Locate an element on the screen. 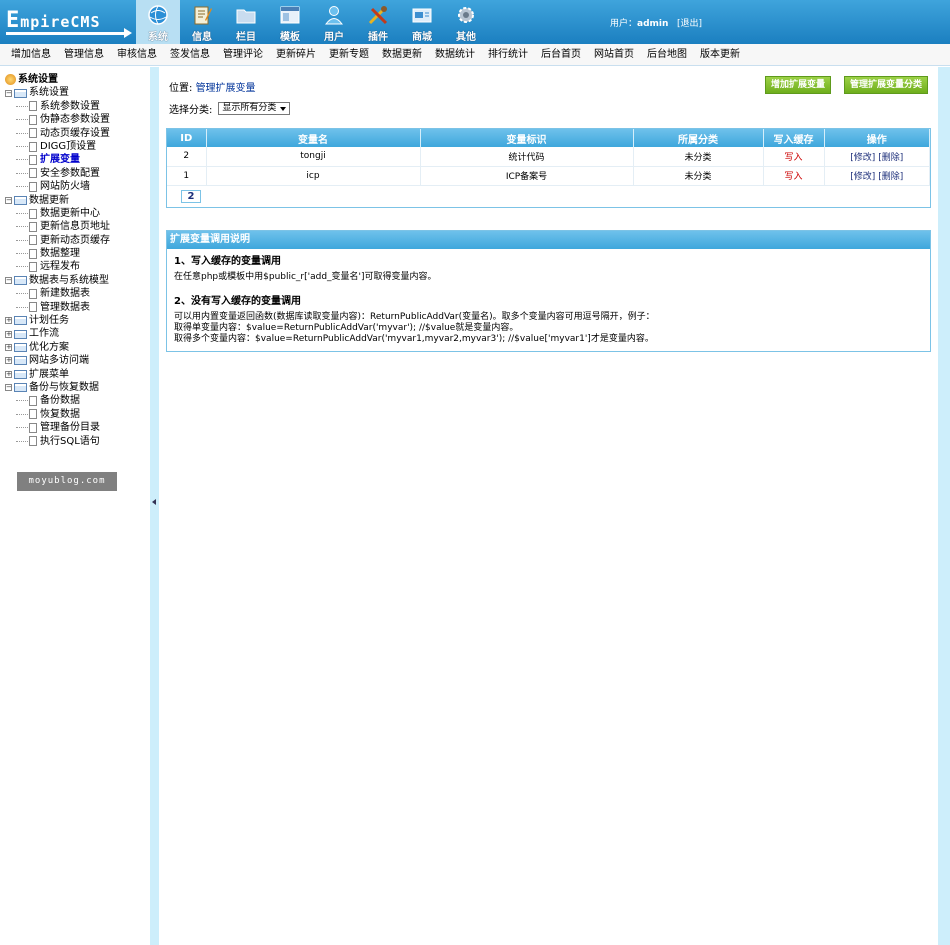  pagination-page: 2 is located at coordinates (191, 196).